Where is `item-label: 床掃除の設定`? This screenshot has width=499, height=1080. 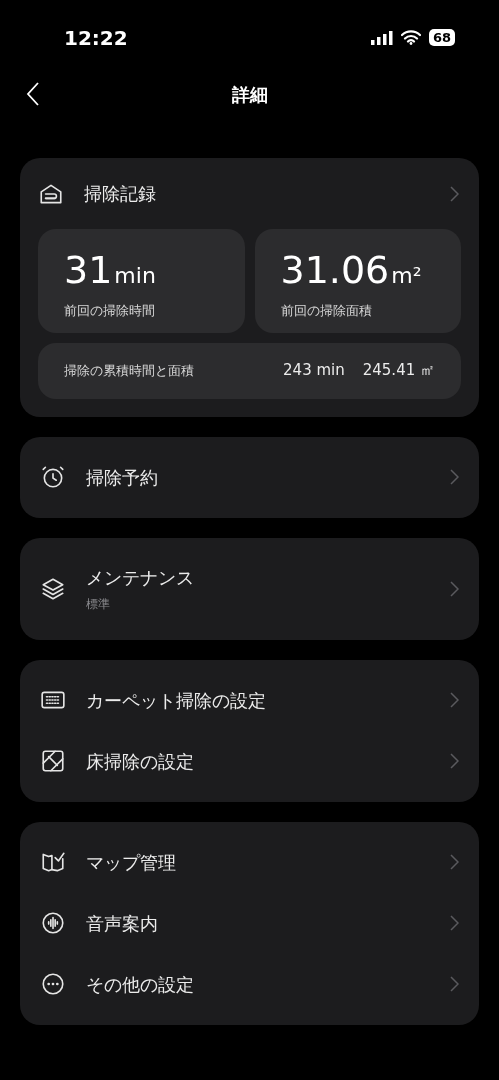 item-label: 床掃除の設定 is located at coordinates (140, 761).